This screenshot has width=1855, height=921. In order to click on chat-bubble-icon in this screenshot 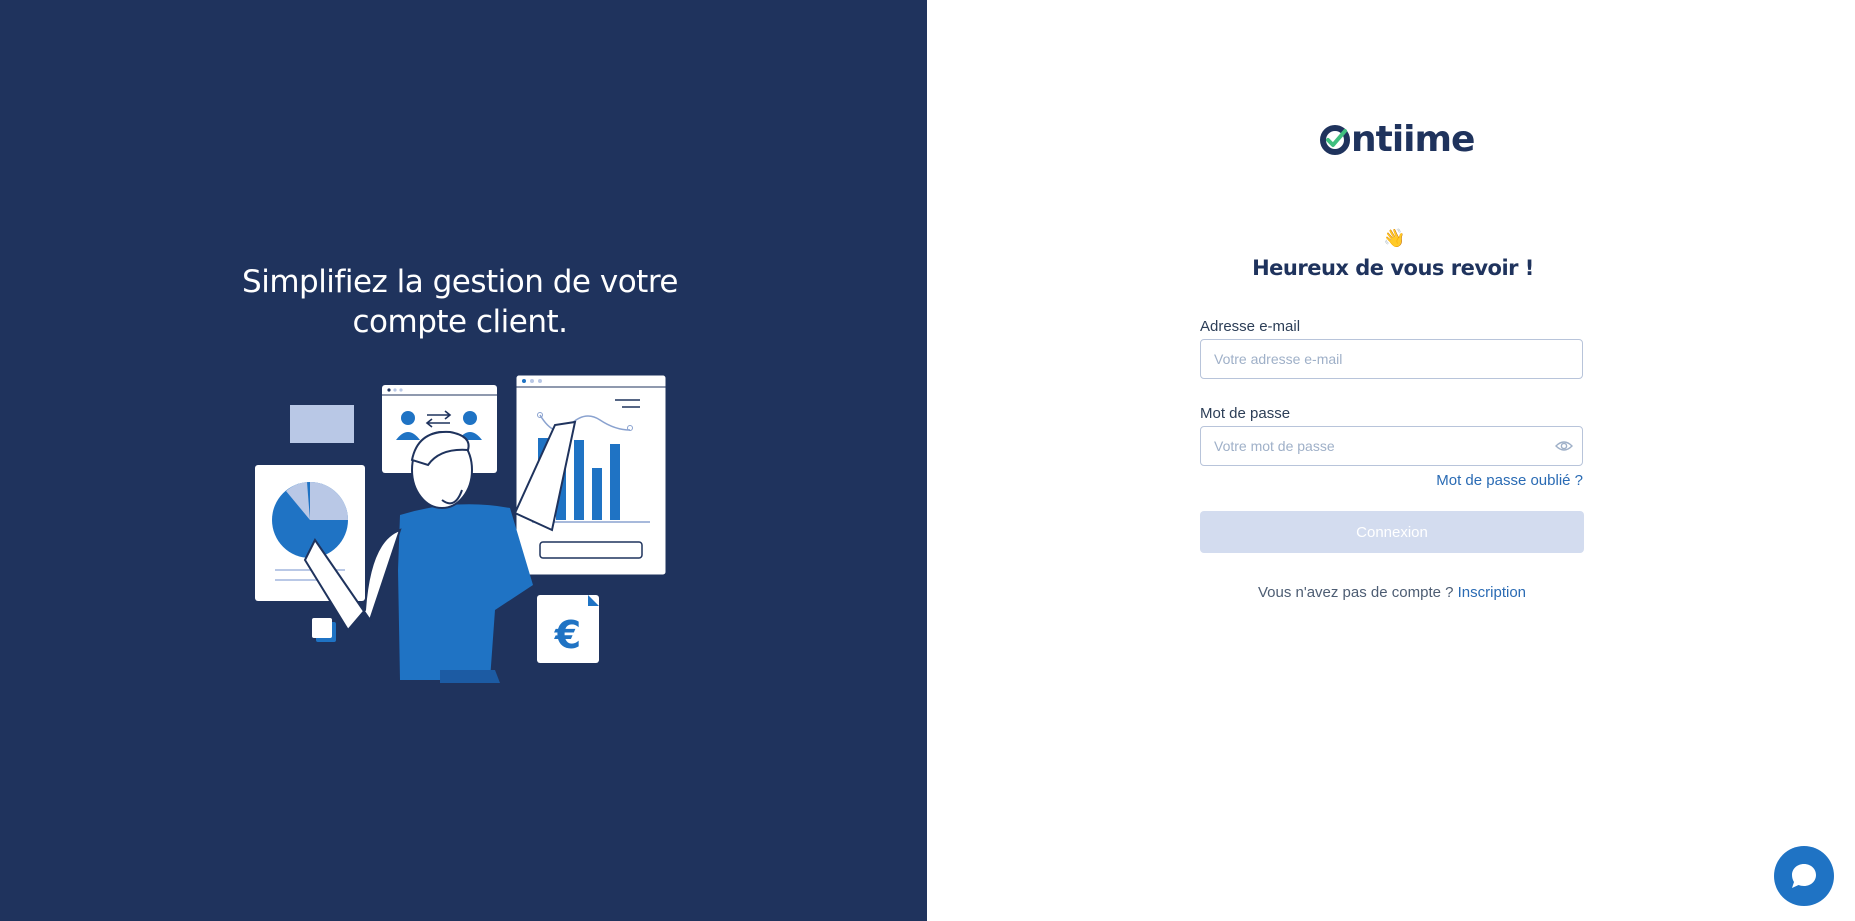, I will do `click(1804, 876)`.